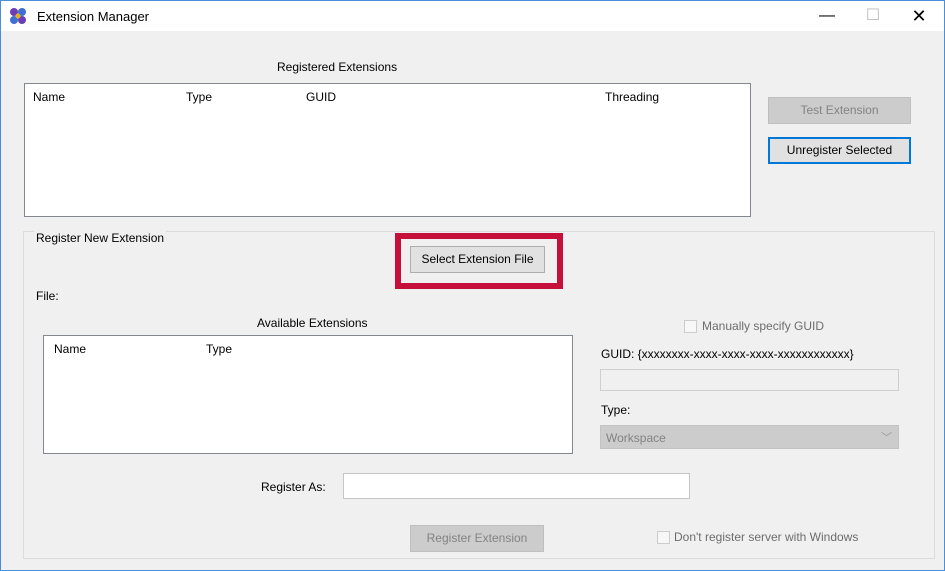  Describe the element at coordinates (47, 296) in the screenshot. I see `file-label: File:` at that location.